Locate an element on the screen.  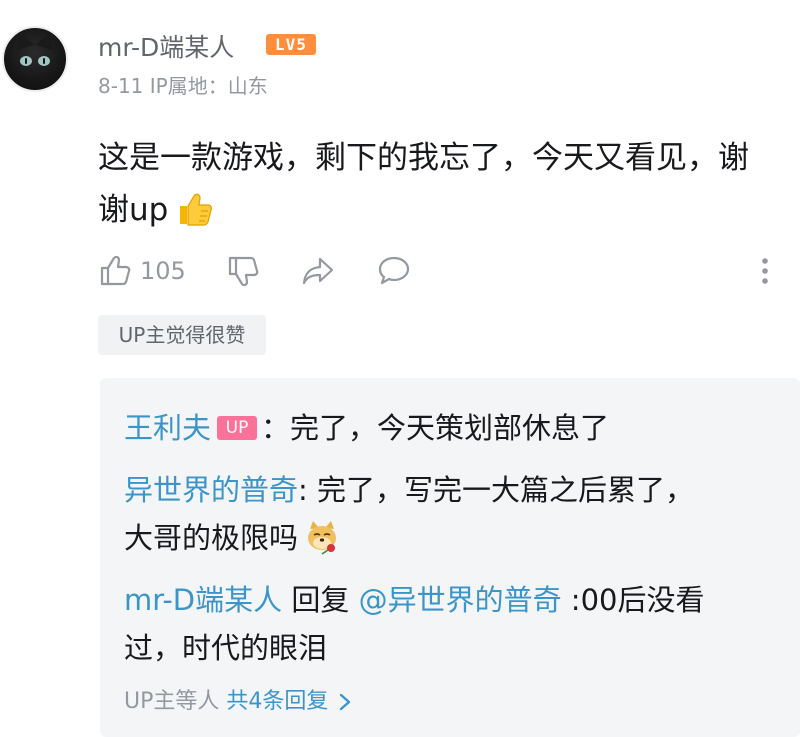
reply-item: mr-D端某人 回复 @异世界的普奇 :00后没看 is located at coordinates (414, 600).